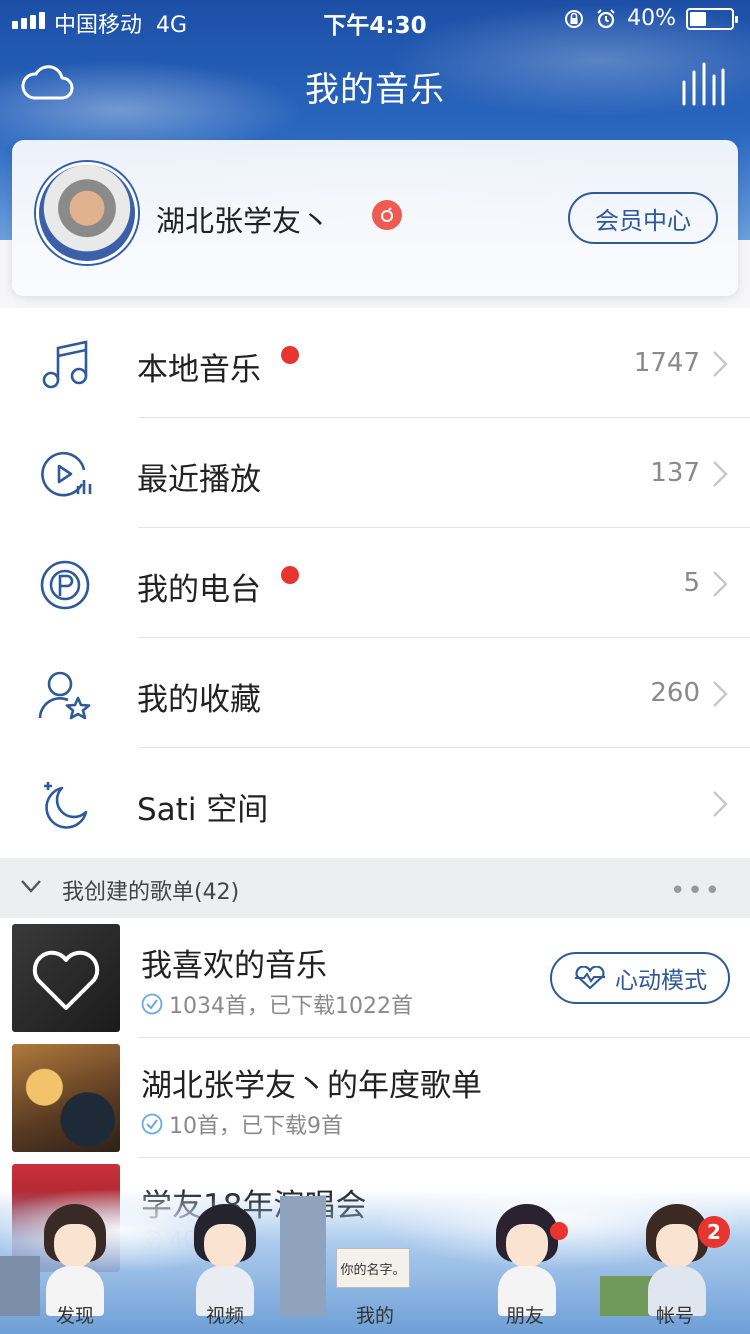 This screenshot has width=750, height=1334. What do you see at coordinates (311, 1086) in the screenshot?
I see `playlist-name: 湖北张学友丶的年度歌单` at bounding box center [311, 1086].